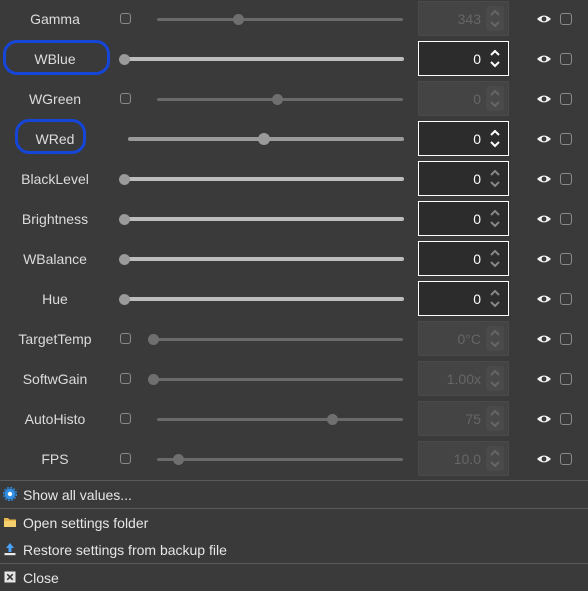 The image size is (588, 591). Describe the element at coordinates (125, 378) in the screenshot. I see `softwgain-auto-checkbox` at that location.